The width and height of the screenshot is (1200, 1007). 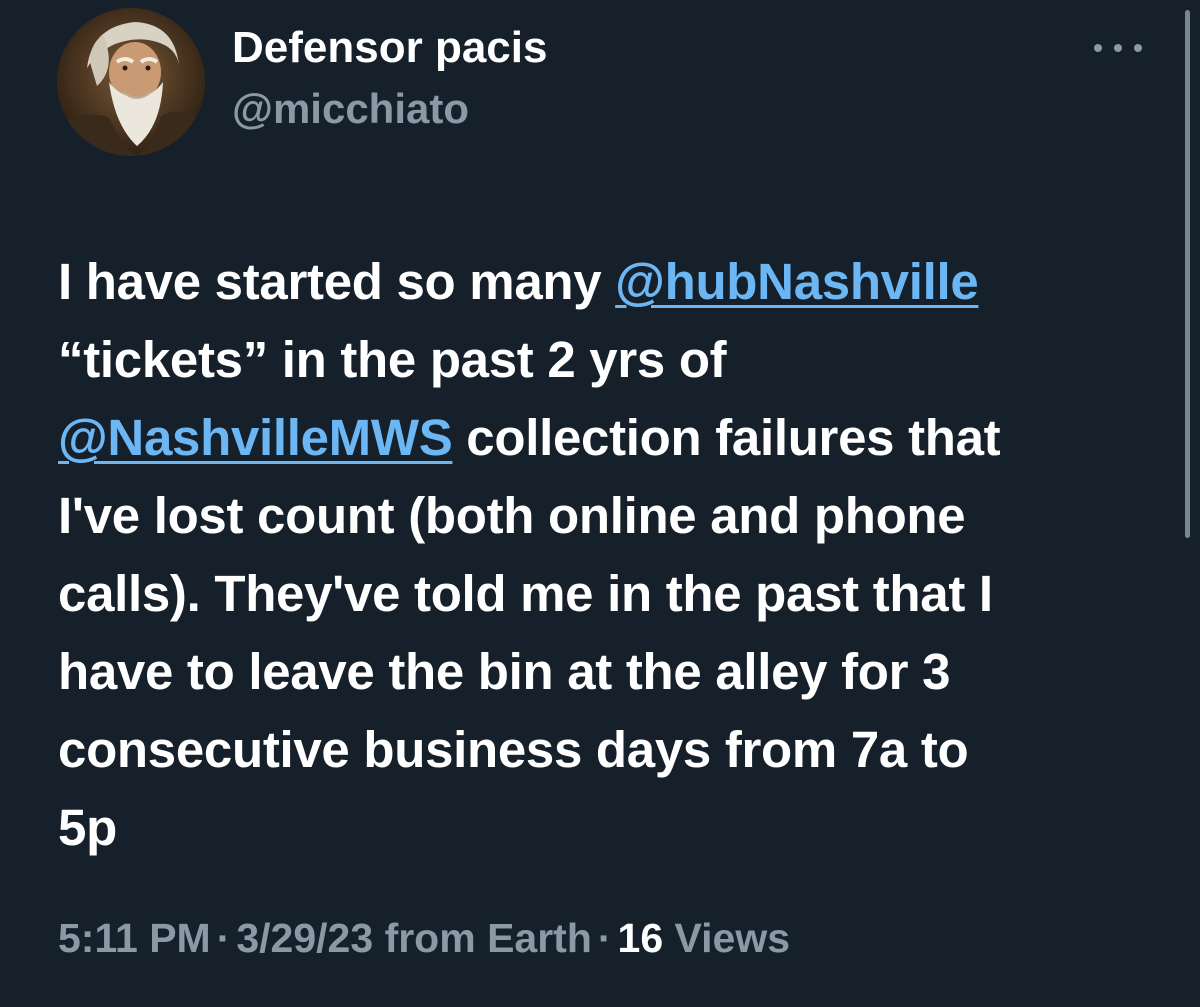 I want to click on avatar, so click(x=131, y=82).